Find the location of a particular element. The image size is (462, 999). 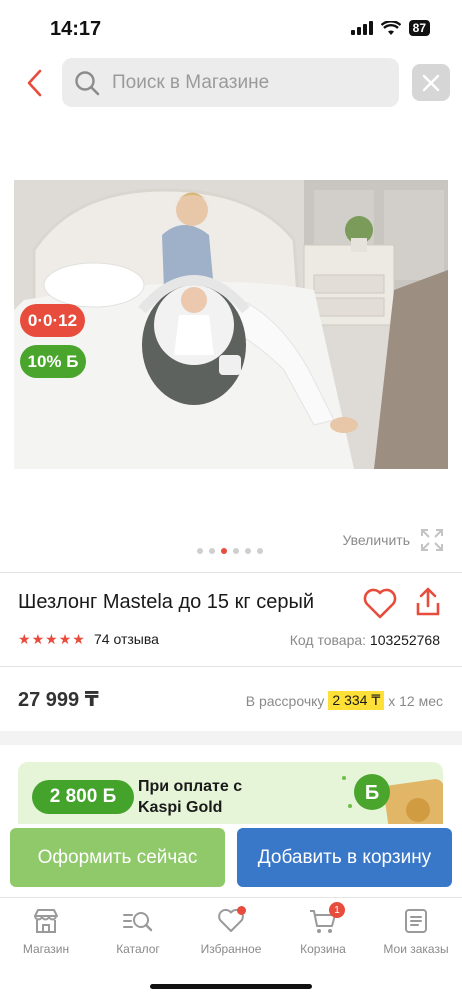

zoom-button: Увеличить is located at coordinates (393, 540).